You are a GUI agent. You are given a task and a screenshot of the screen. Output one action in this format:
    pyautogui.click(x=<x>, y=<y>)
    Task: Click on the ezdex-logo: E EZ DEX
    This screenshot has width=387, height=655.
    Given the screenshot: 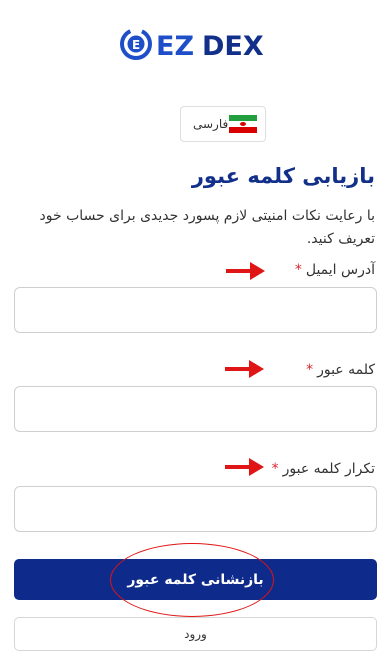 What is the action you would take?
    pyautogui.click(x=192, y=45)
    